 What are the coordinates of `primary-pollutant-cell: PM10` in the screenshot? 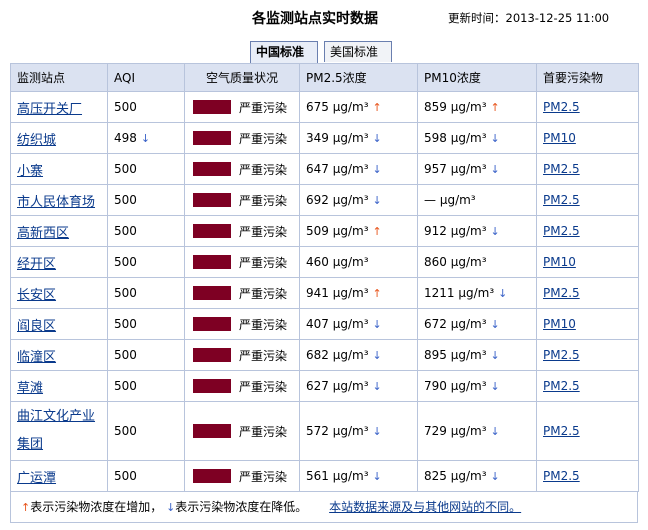 It's located at (587, 138).